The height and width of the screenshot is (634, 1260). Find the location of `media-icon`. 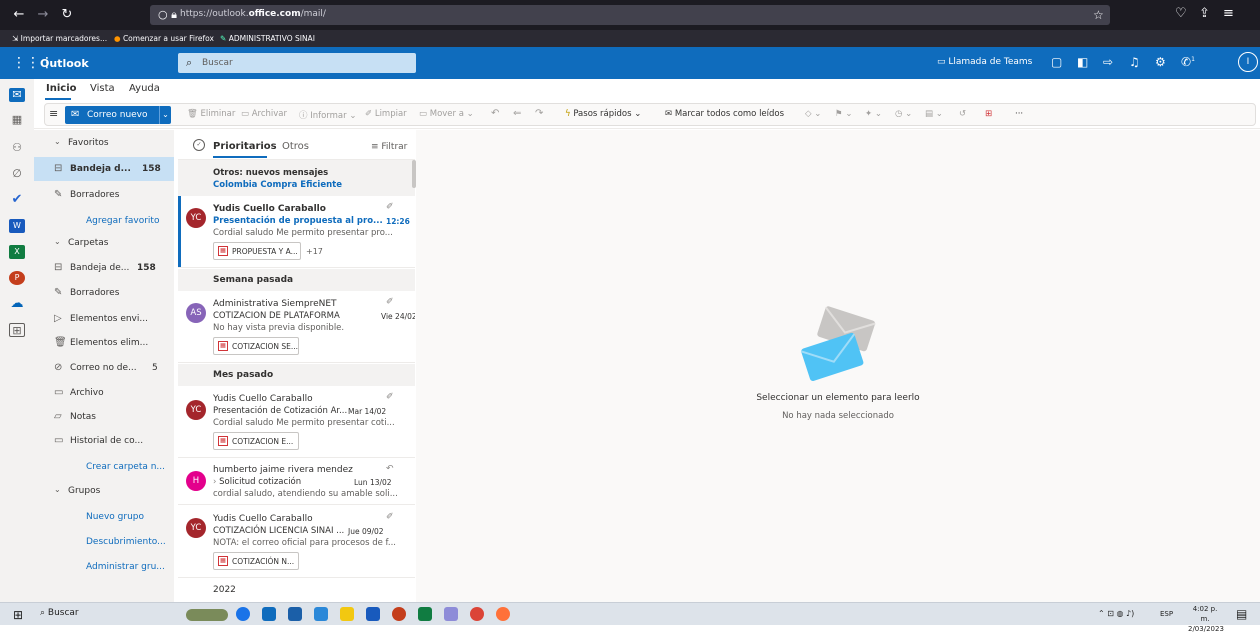

media-icon is located at coordinates (451, 614).